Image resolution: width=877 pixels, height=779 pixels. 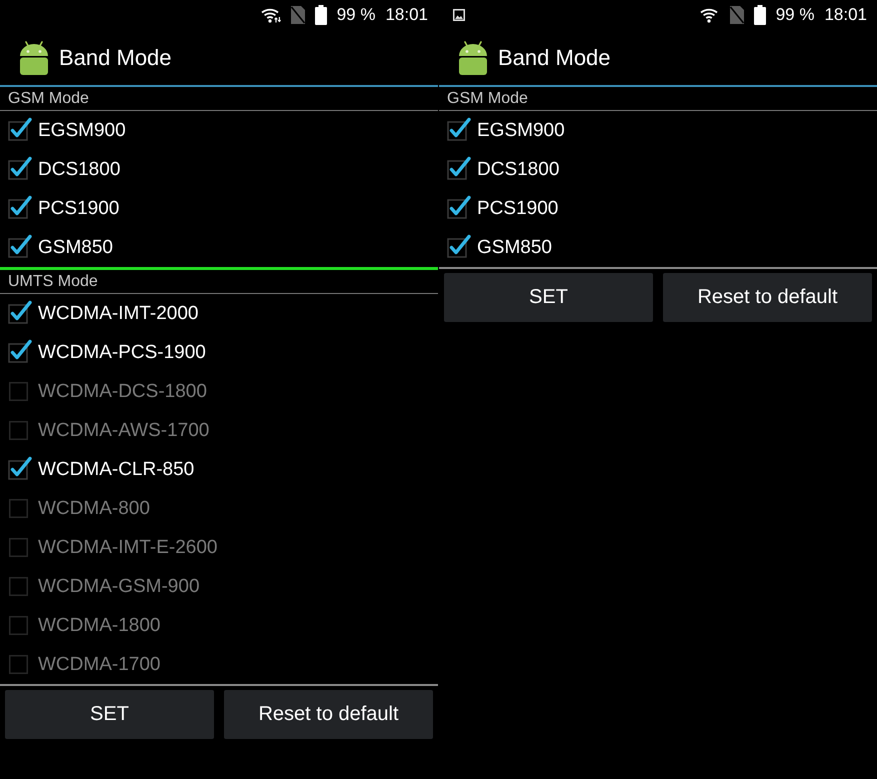 I want to click on band-label: WCDMA-GSM-900, so click(x=119, y=587).